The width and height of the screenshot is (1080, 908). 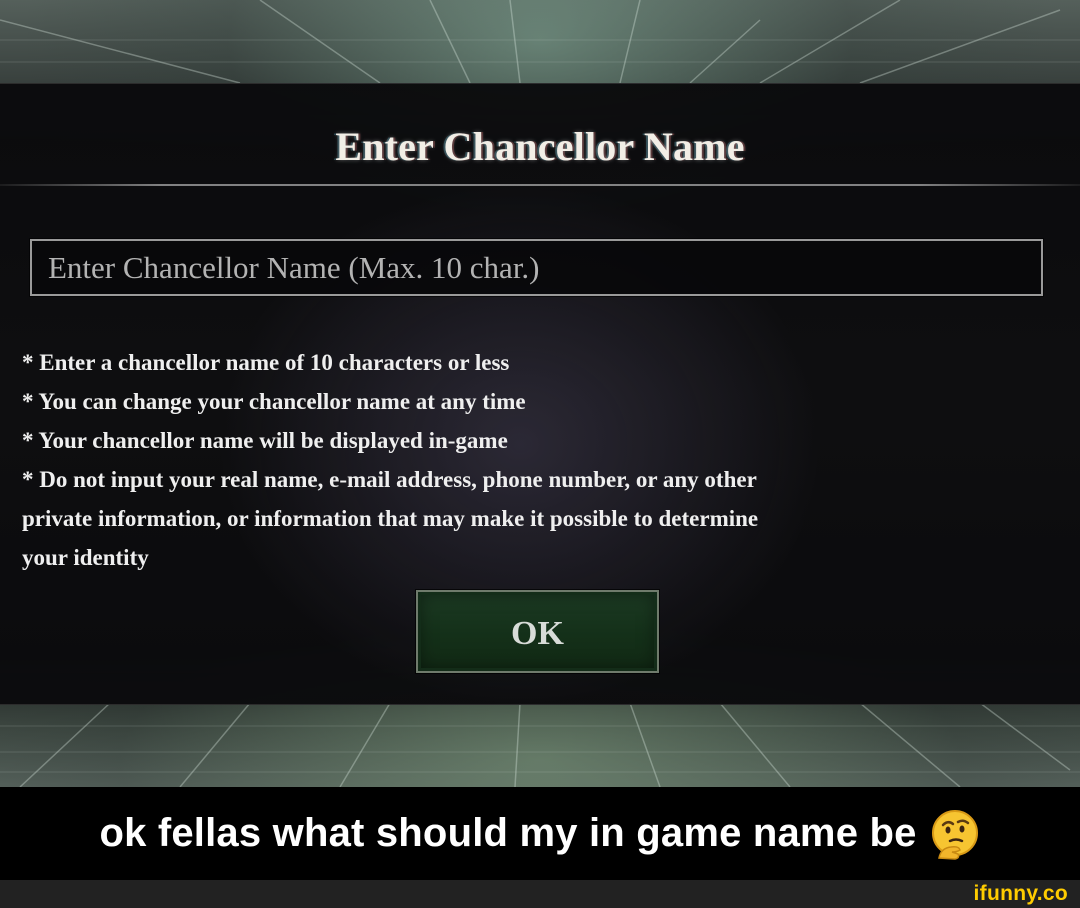 I want to click on caption-text: ok fellas what should my in game name be, so click(x=508, y=833).